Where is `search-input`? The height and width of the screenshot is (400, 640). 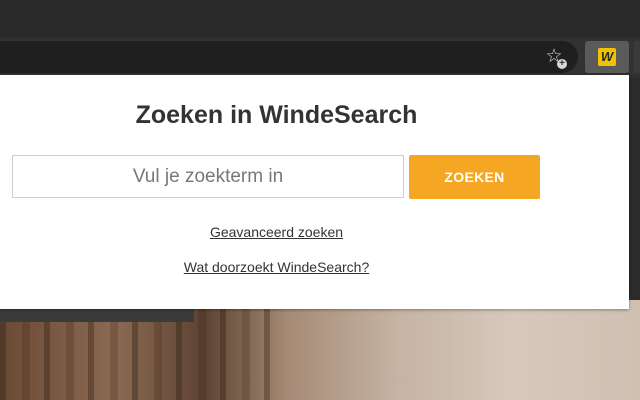
search-input is located at coordinates (208, 176).